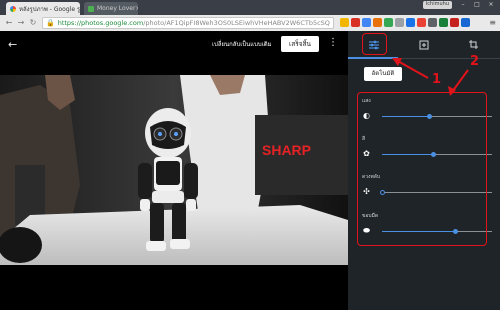  I want to click on revert-to-original-button: เปลี่ยนกลับเป็นแบบเดิม, so click(242, 44).